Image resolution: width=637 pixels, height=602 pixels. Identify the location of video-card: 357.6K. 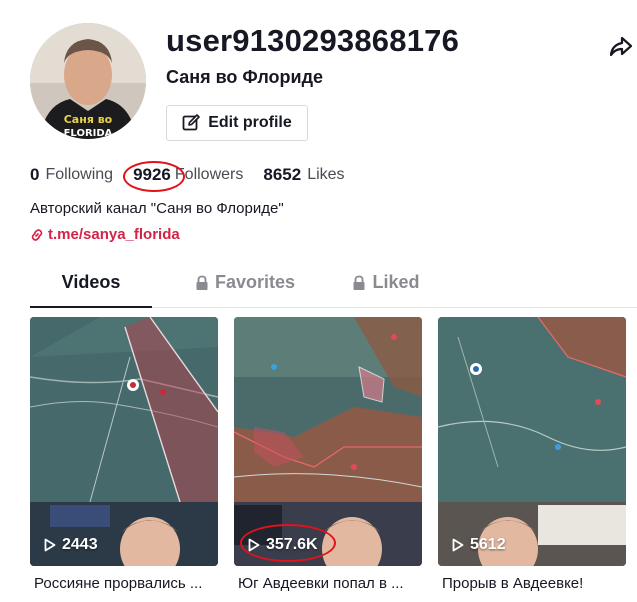
(328, 441).